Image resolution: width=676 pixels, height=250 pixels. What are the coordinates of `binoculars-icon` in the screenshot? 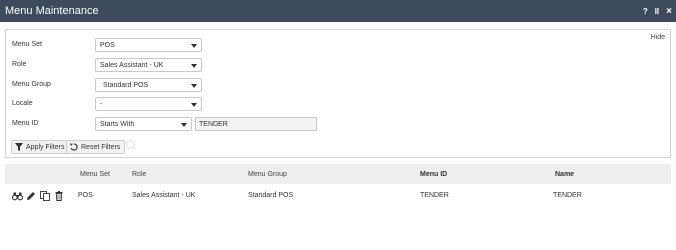 It's located at (17, 196).